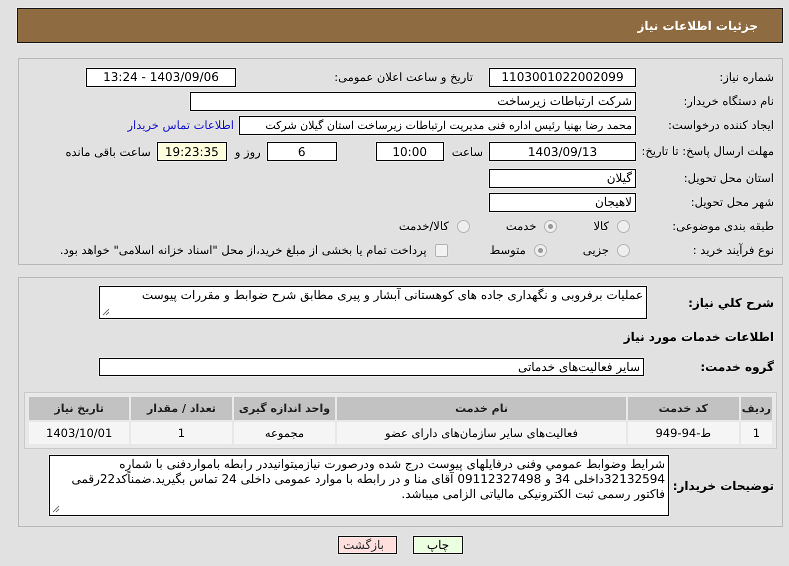  I want to click on description-text-area: عملیات برفروبی و نگهداری جاده های کوهستانی آبشار و پیری مطابق شرح ضوابط و مقررات پیوست, so click(373, 302).